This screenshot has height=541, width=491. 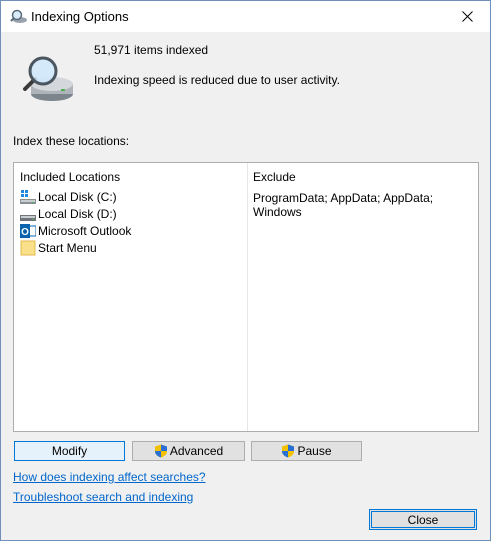 I want to click on close-window-button, so click(x=467, y=16).